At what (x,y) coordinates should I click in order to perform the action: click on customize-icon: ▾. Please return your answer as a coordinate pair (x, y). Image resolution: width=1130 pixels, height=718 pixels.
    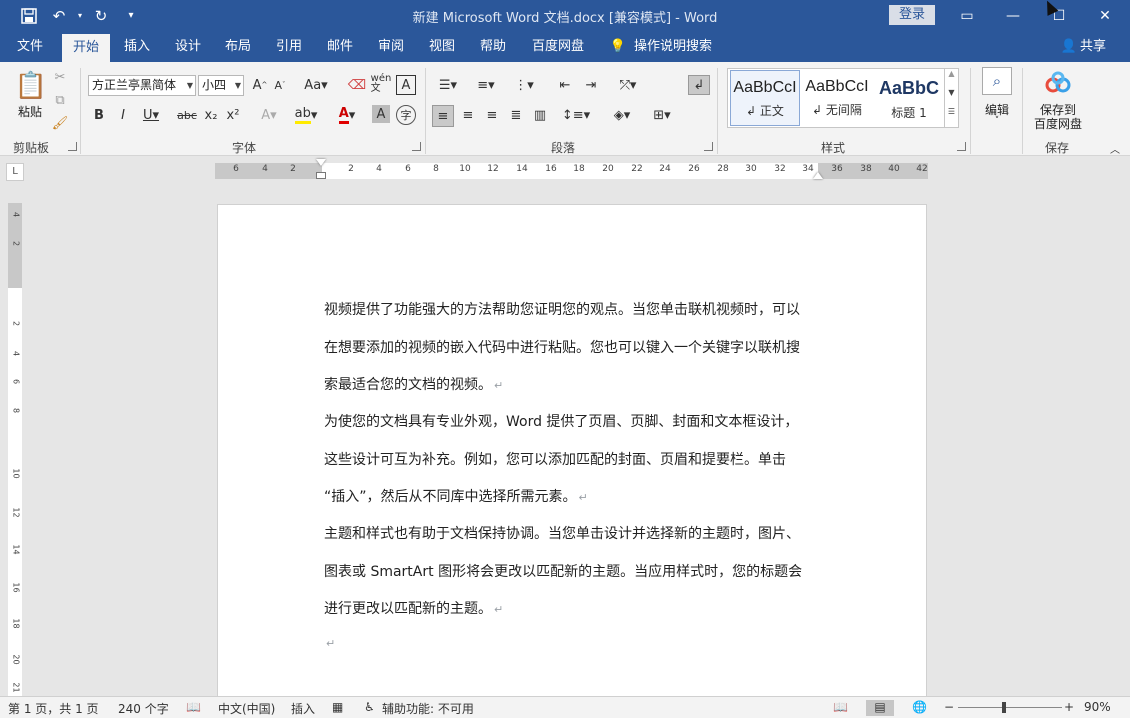
    Looking at the image, I should click on (131, 15).